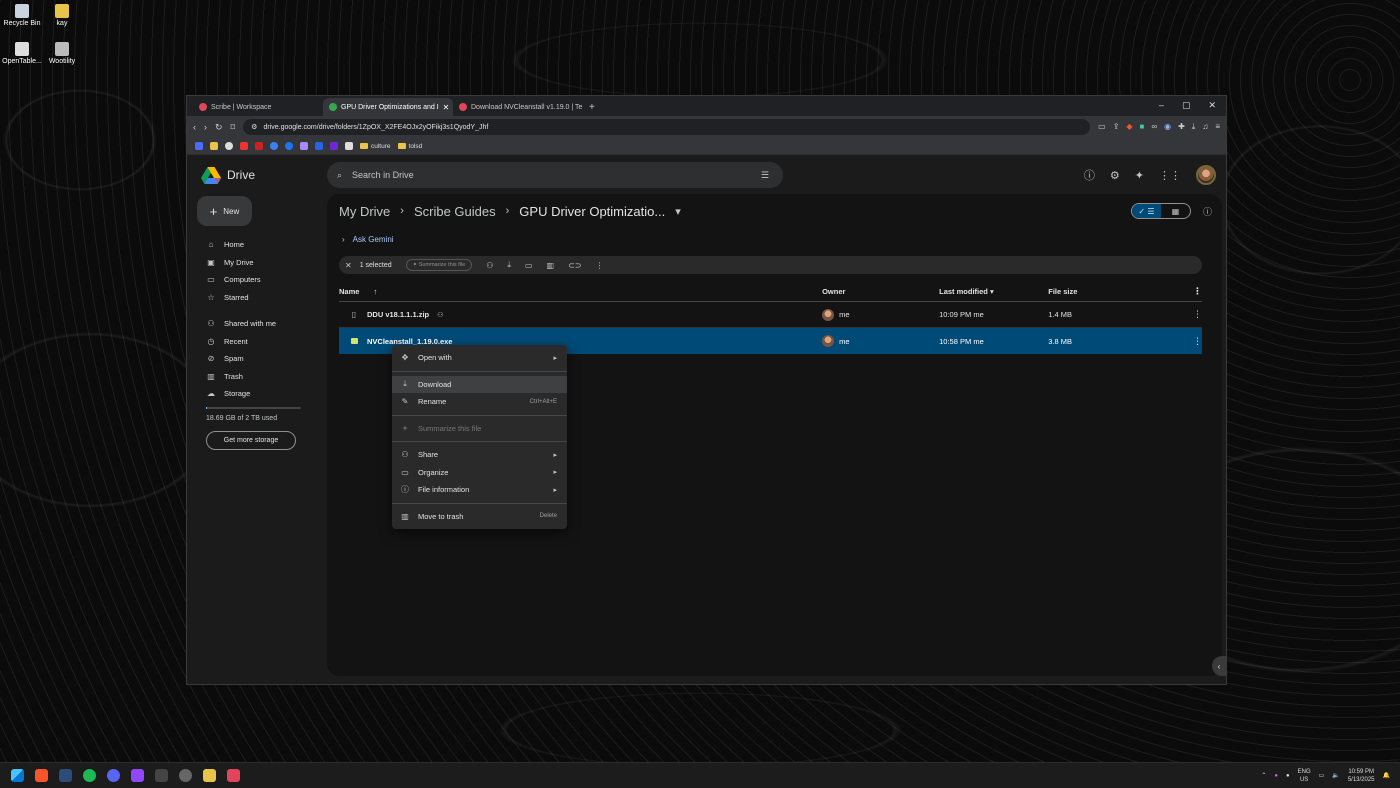 Image resolution: width=1400 pixels, height=788 pixels. Describe the element at coordinates (580, 291) in the screenshot. I see `column-name: Name ↑` at that location.